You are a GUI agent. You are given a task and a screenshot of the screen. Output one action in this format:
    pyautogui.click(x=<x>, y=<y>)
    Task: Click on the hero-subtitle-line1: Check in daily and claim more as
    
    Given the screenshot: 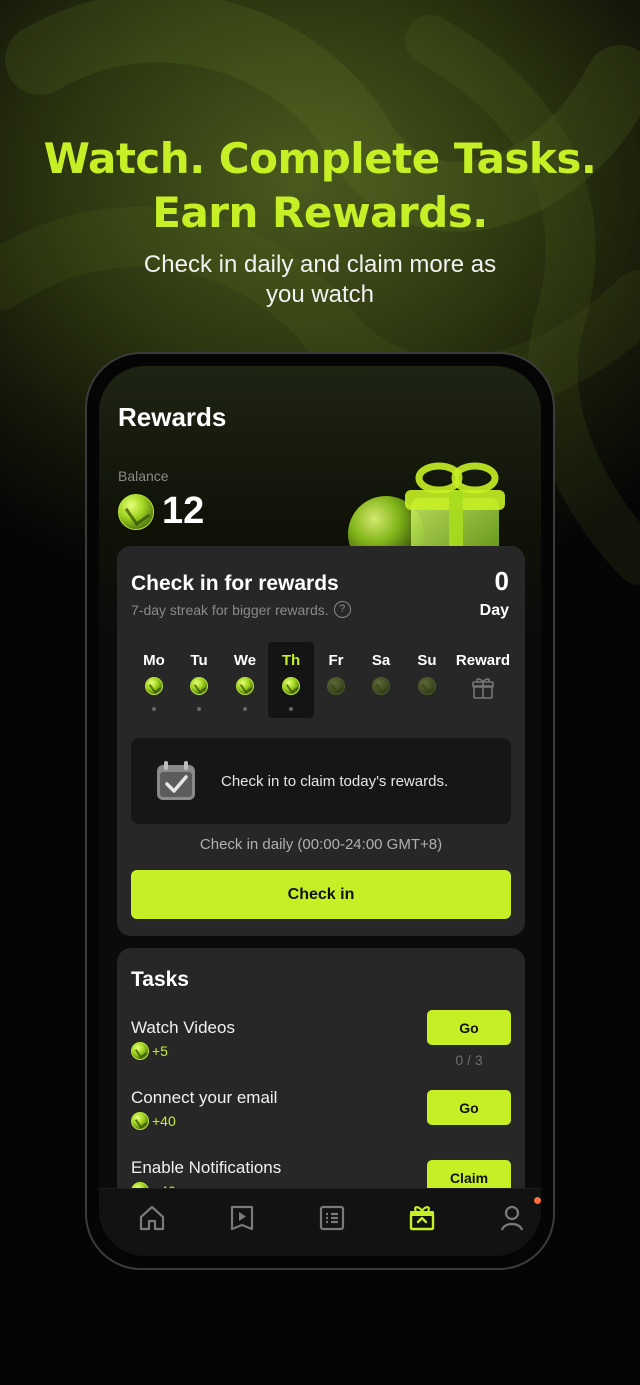 What is the action you would take?
    pyautogui.click(x=320, y=264)
    